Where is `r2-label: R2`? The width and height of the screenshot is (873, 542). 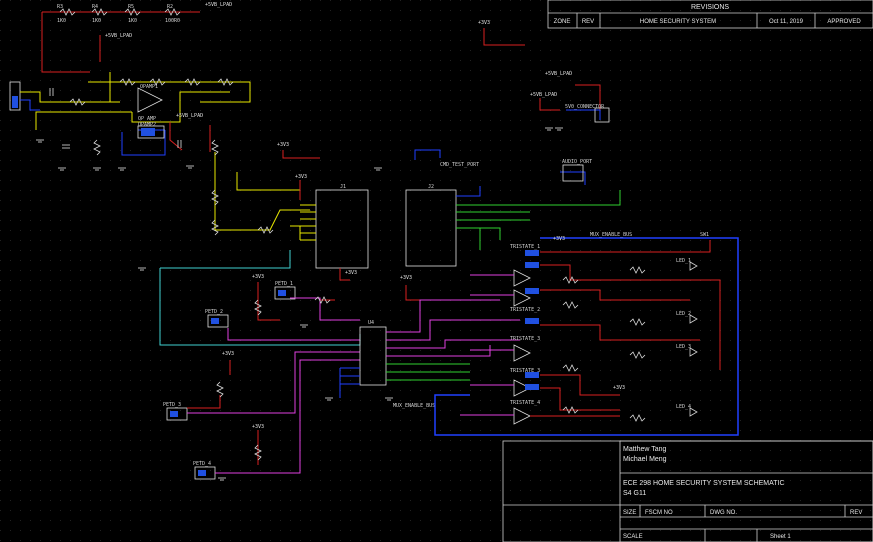
r2-label: R2 is located at coordinates (170, 7).